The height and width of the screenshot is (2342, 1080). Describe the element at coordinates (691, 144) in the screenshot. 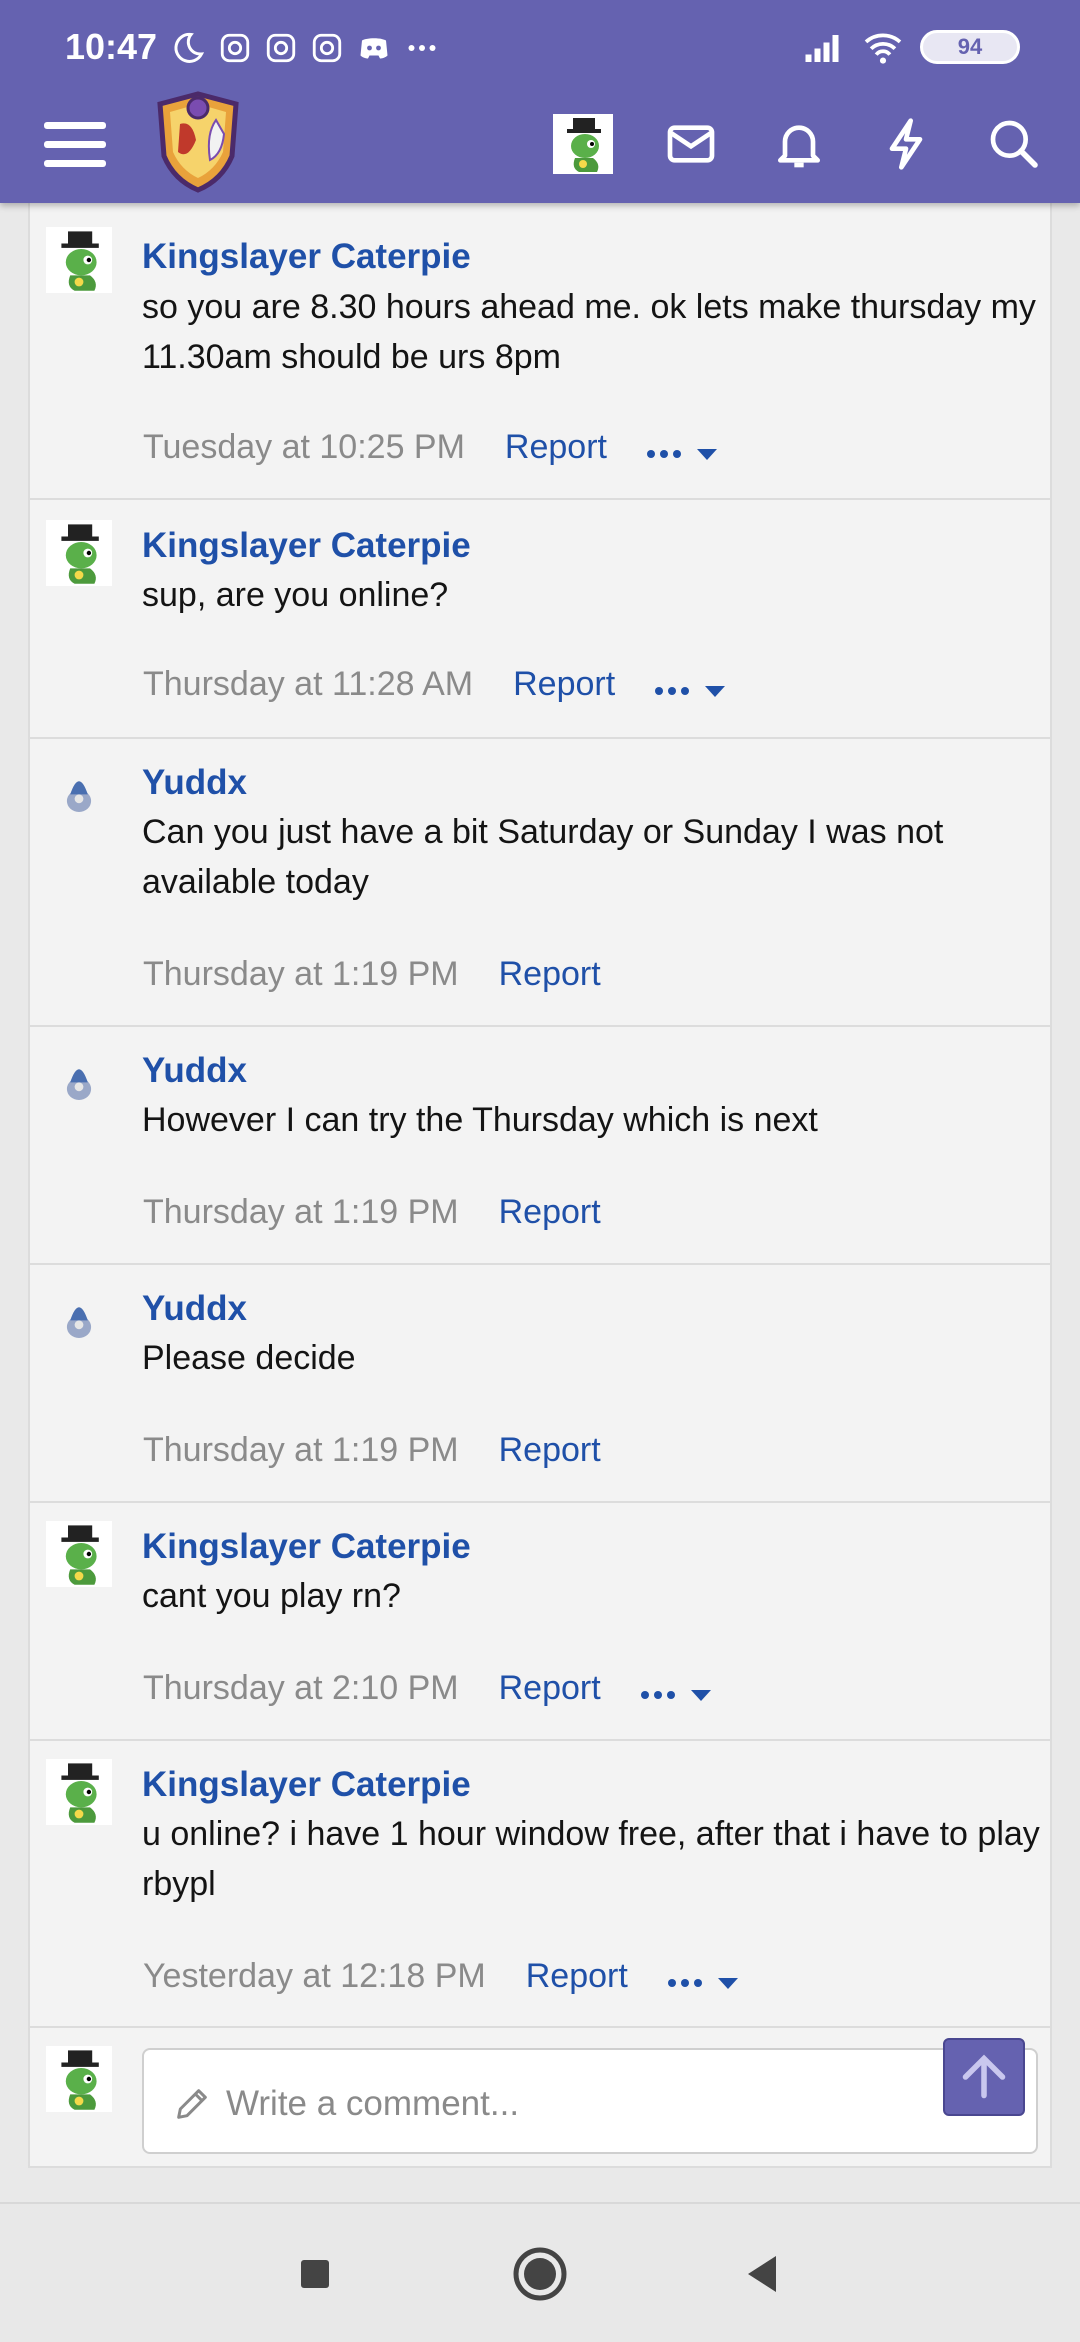

I see `envelope-icon` at that location.